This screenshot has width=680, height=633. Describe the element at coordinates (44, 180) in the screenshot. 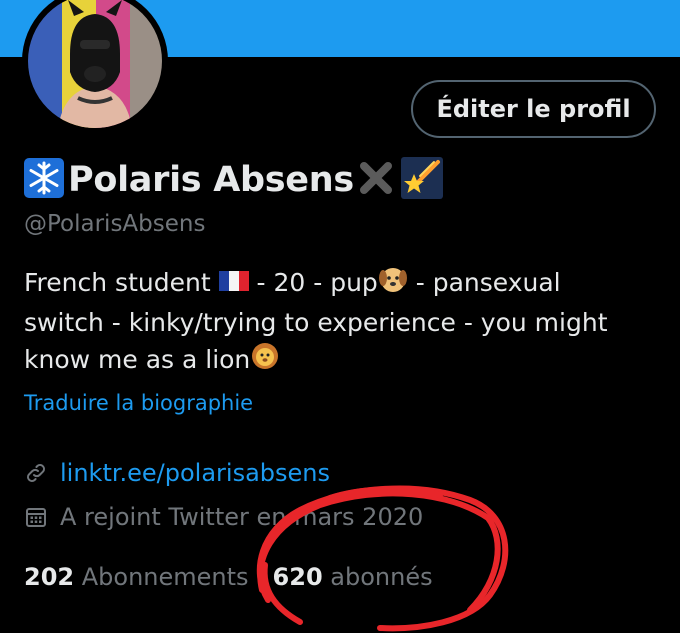

I see `snowflake-icon` at that location.